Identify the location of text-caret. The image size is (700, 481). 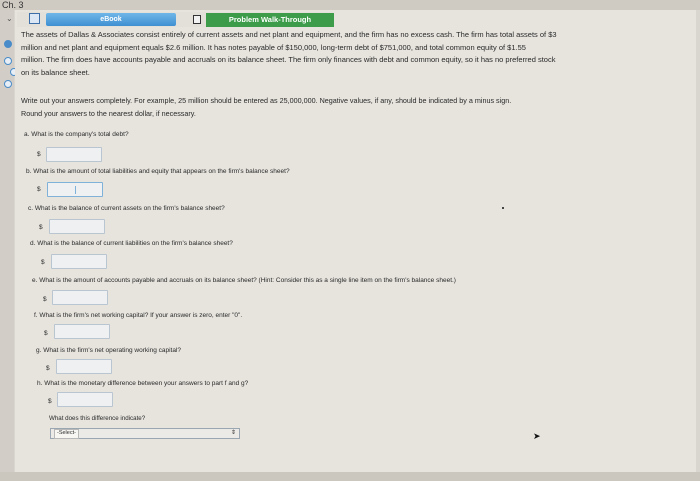
(75, 190).